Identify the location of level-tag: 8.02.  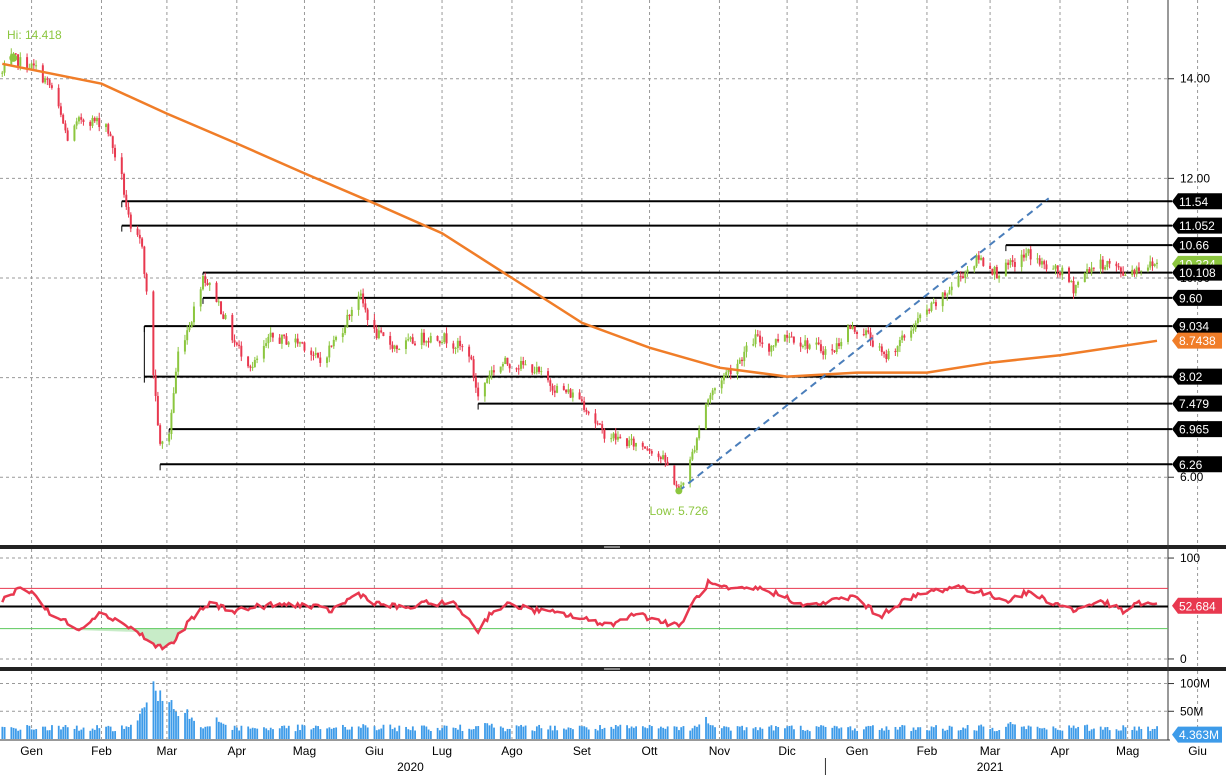
(1191, 377).